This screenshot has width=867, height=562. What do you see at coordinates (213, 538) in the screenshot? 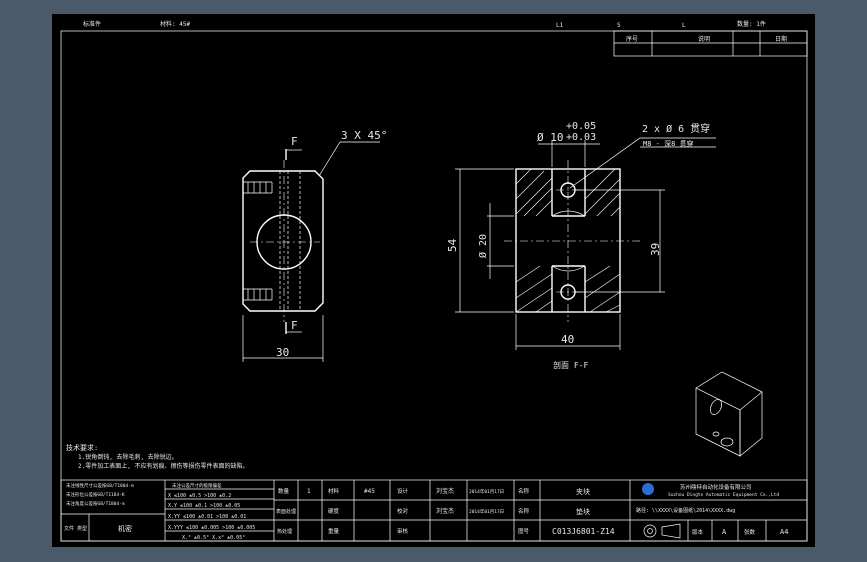
I see `tol-row-5: X.° ±0.5° X.x° ±0.05°` at bounding box center [213, 538].